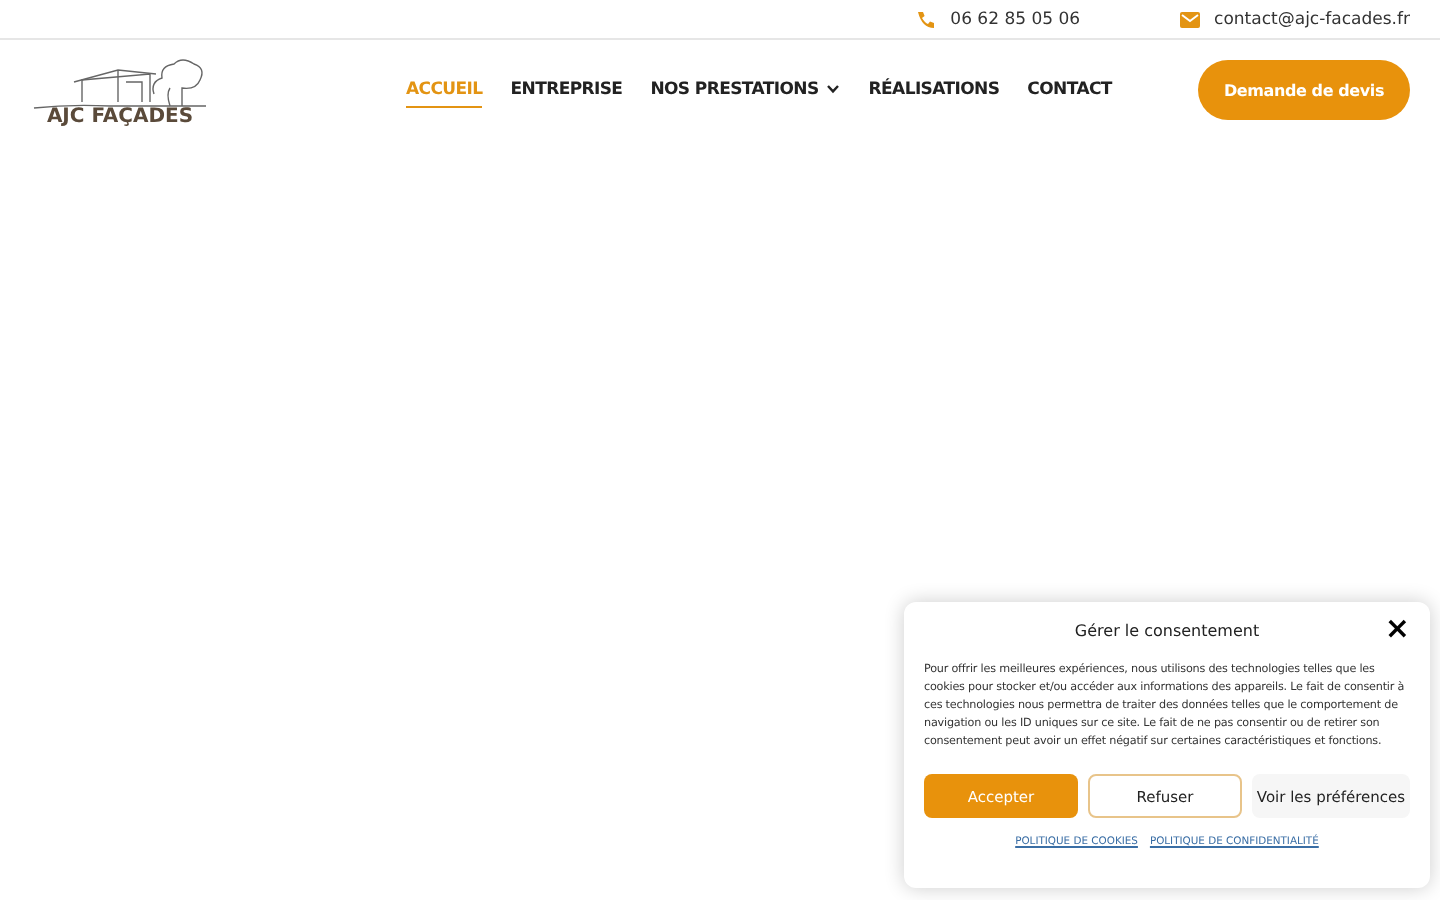 This screenshot has width=1440, height=900. I want to click on logo: AJC FAÇADES, so click(120, 90).